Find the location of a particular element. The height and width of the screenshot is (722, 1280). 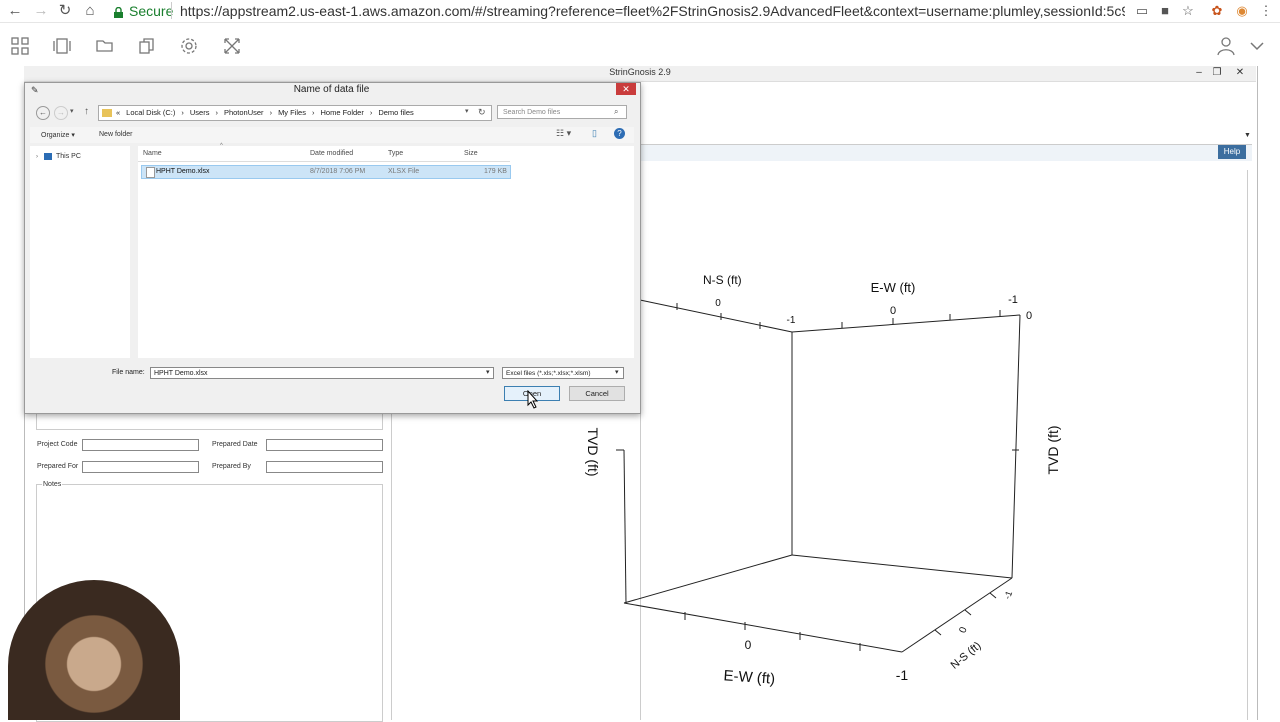

file-name-input: HPHT Demo.xlsx is located at coordinates (322, 373).